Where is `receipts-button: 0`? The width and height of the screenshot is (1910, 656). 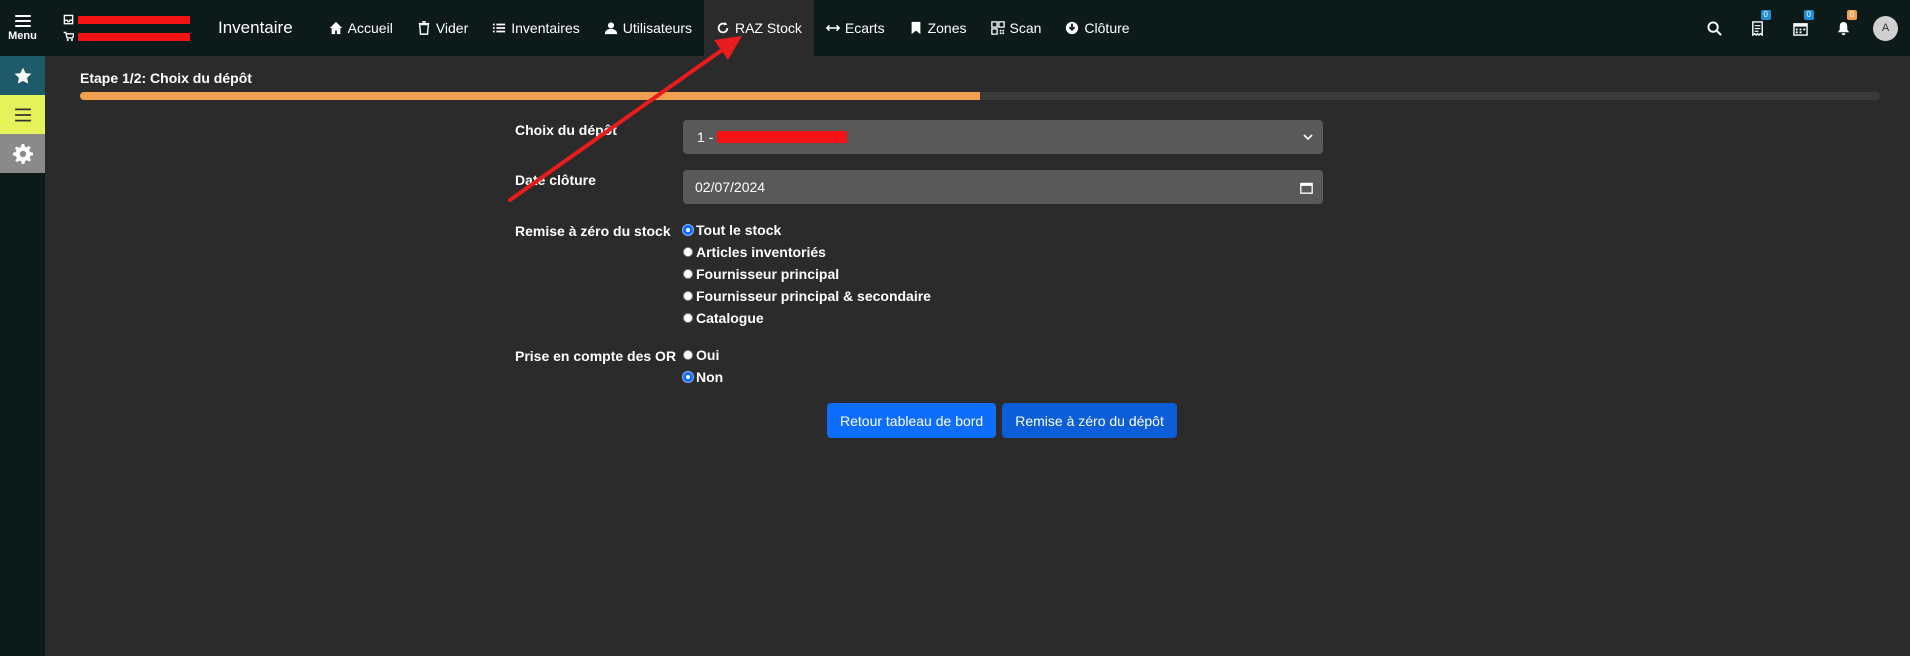
receipts-button: 0 is located at coordinates (1757, 22).